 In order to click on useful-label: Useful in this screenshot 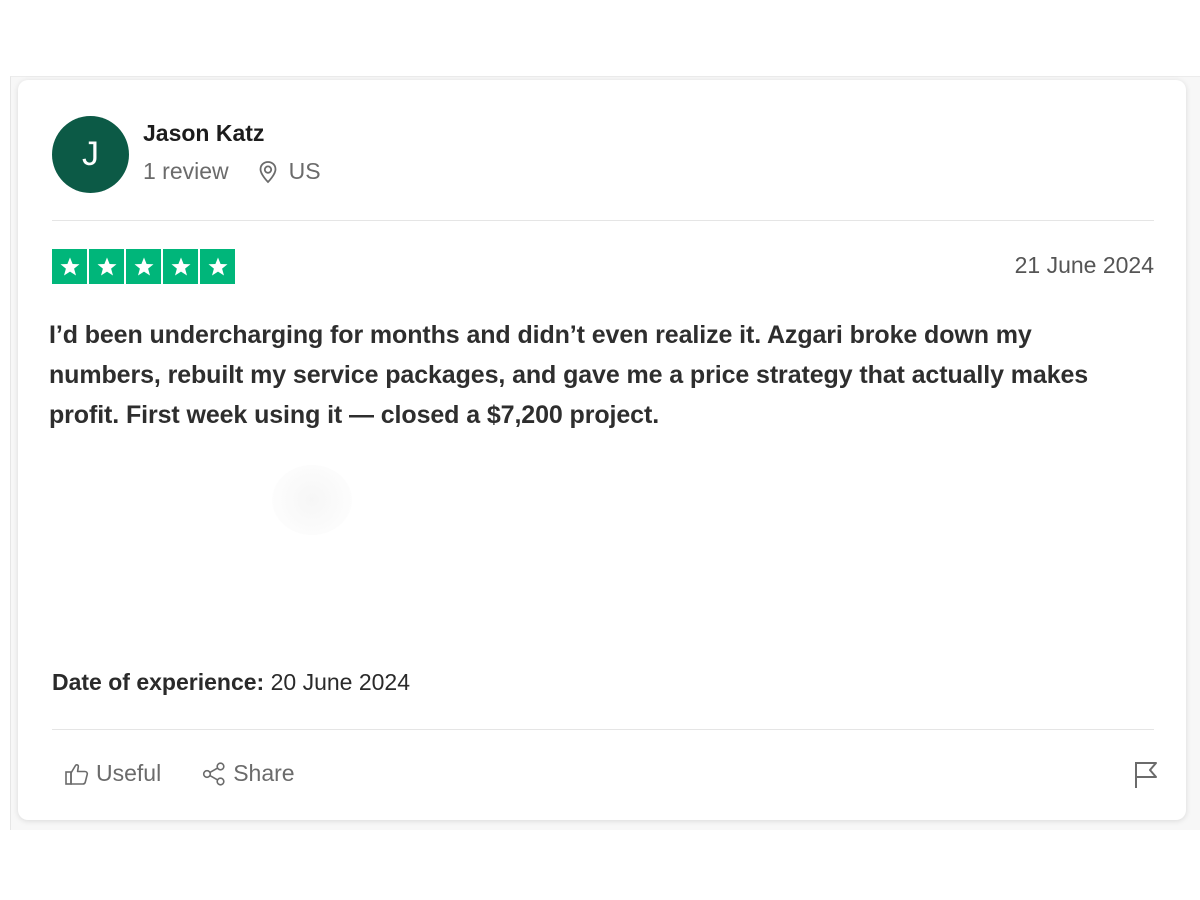, I will do `click(129, 773)`.